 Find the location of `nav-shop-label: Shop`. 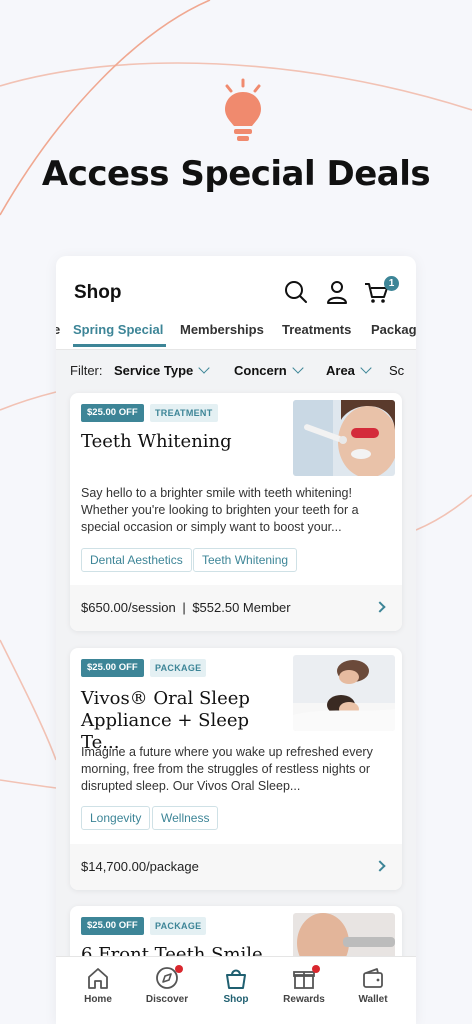

nav-shop-label: Shop is located at coordinates (236, 999).